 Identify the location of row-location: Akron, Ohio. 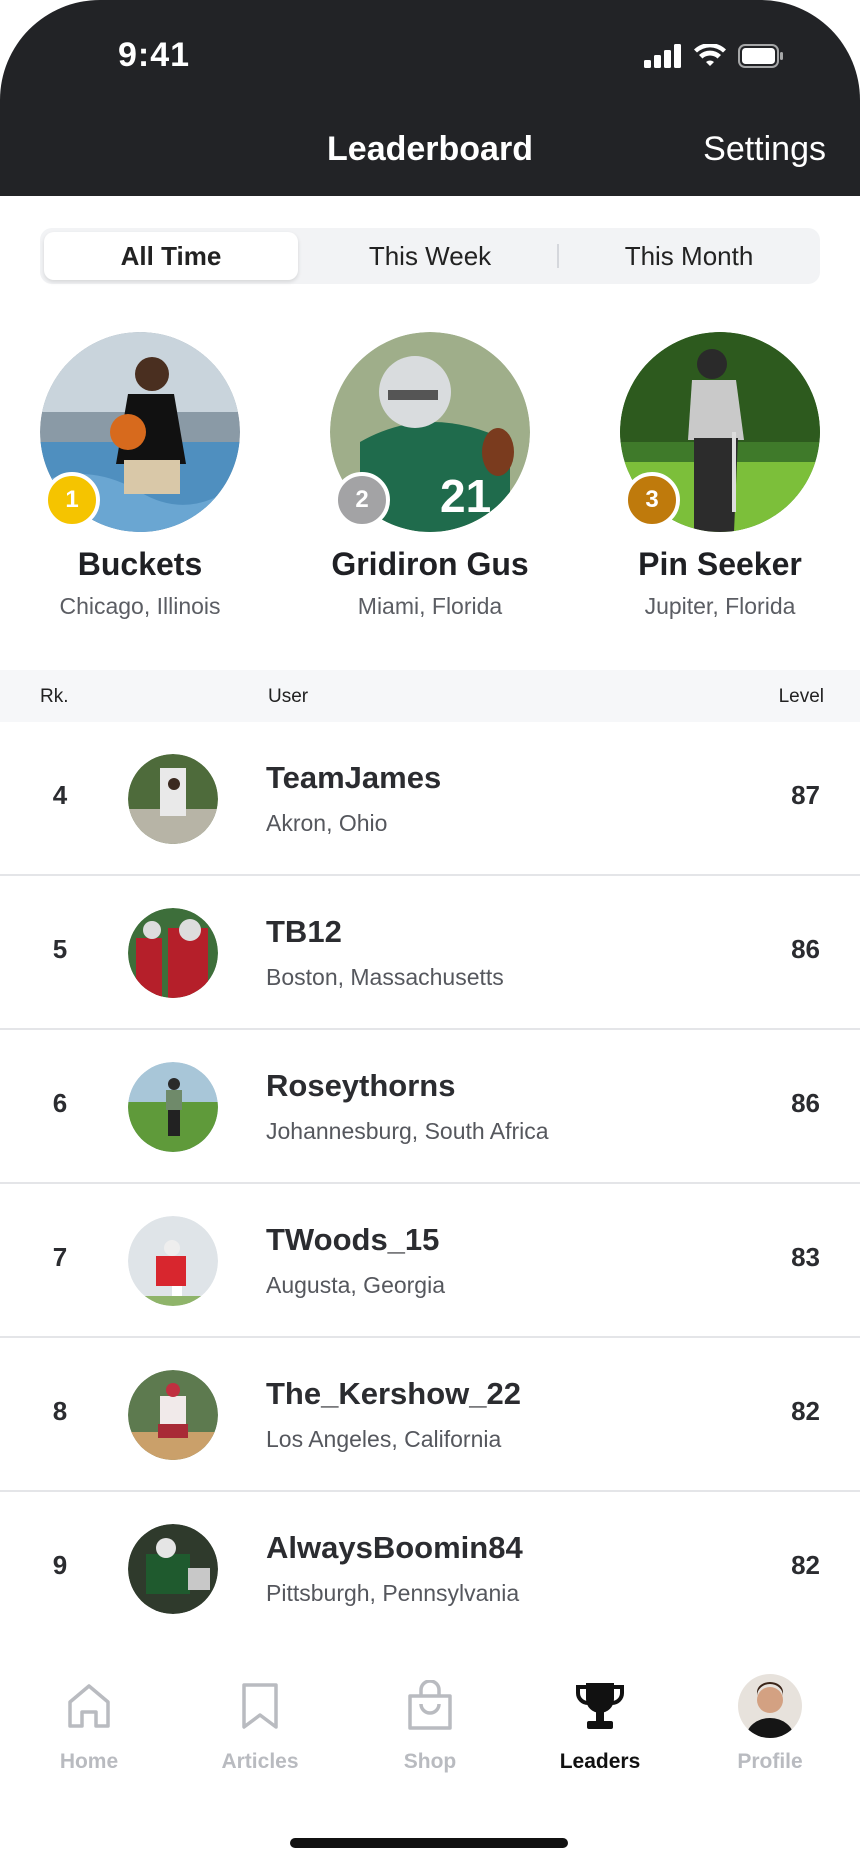
(327, 823).